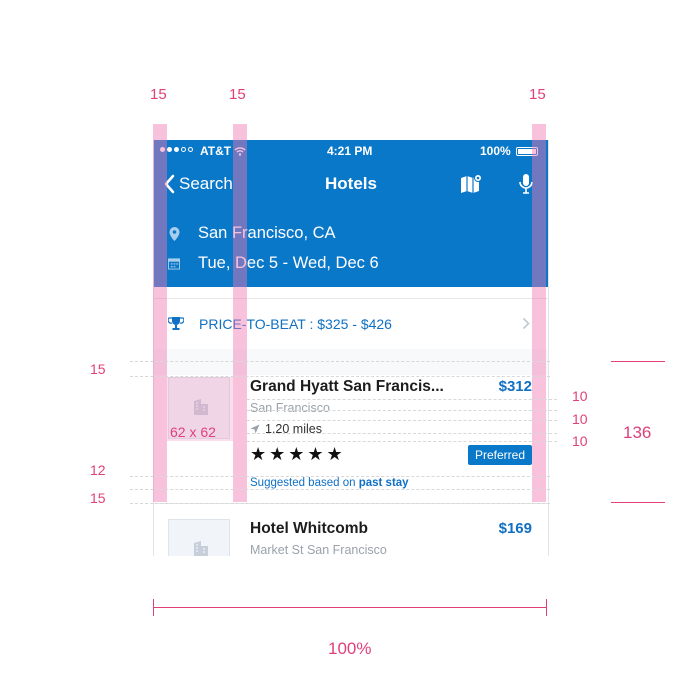 This screenshot has width=700, height=700. What do you see at coordinates (290, 408) in the screenshot?
I see `hotel-location: San Francisco` at bounding box center [290, 408].